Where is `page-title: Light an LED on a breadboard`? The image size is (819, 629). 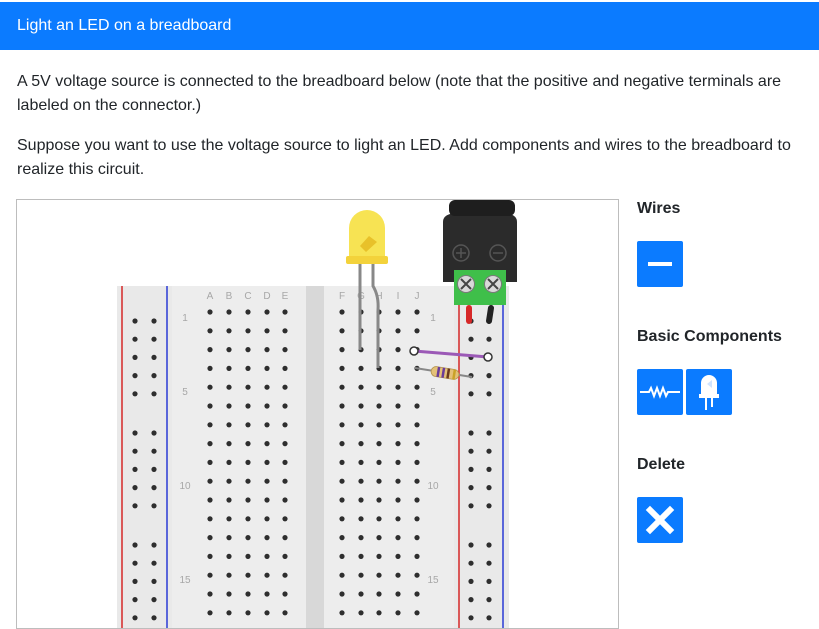 page-title: Light an LED on a breadboard is located at coordinates (124, 25).